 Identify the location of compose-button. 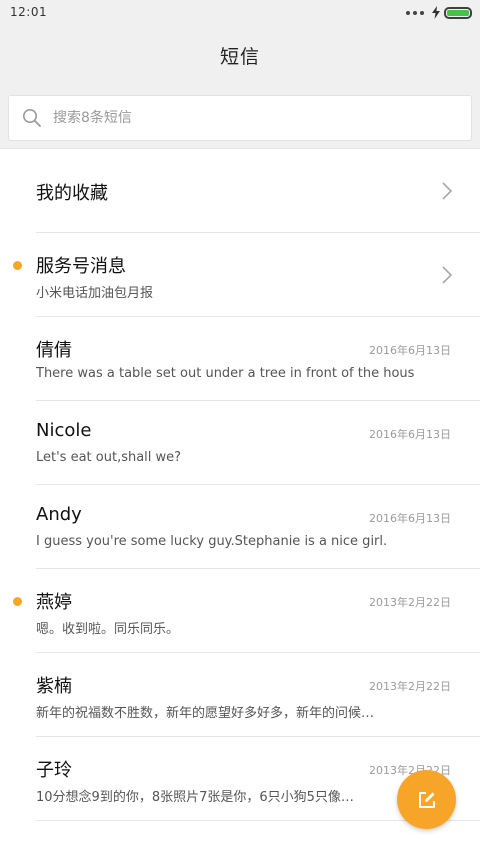
(426, 799).